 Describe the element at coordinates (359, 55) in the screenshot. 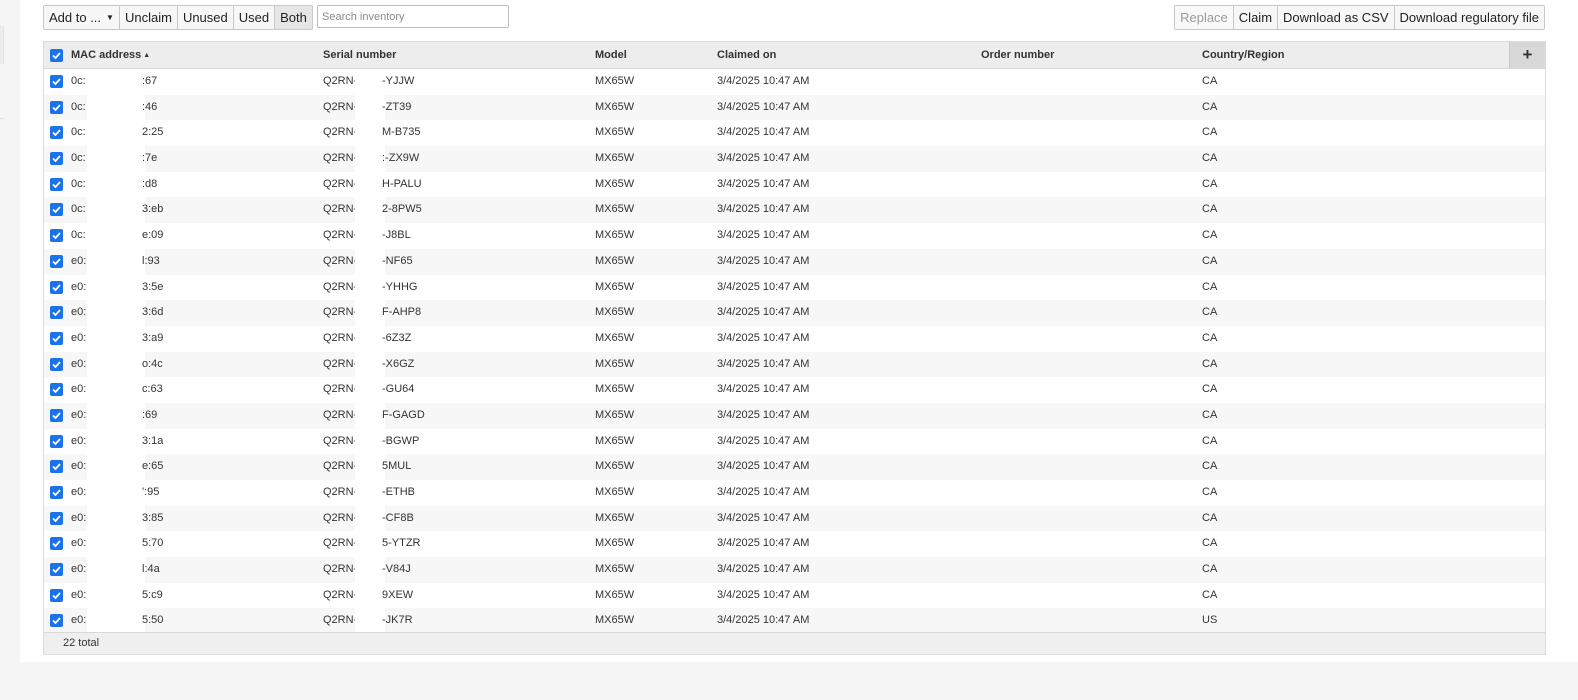

I see `column-header-serial-number: Serial number` at that location.